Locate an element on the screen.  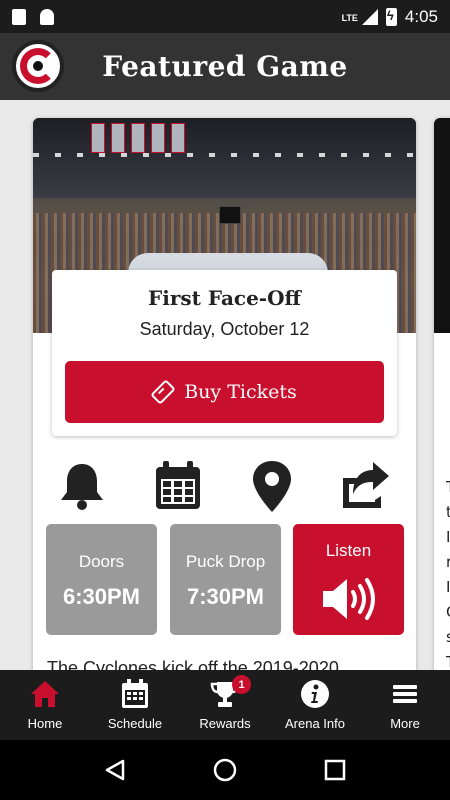
buy-tickets-button: Buy Tickets is located at coordinates (224, 392).